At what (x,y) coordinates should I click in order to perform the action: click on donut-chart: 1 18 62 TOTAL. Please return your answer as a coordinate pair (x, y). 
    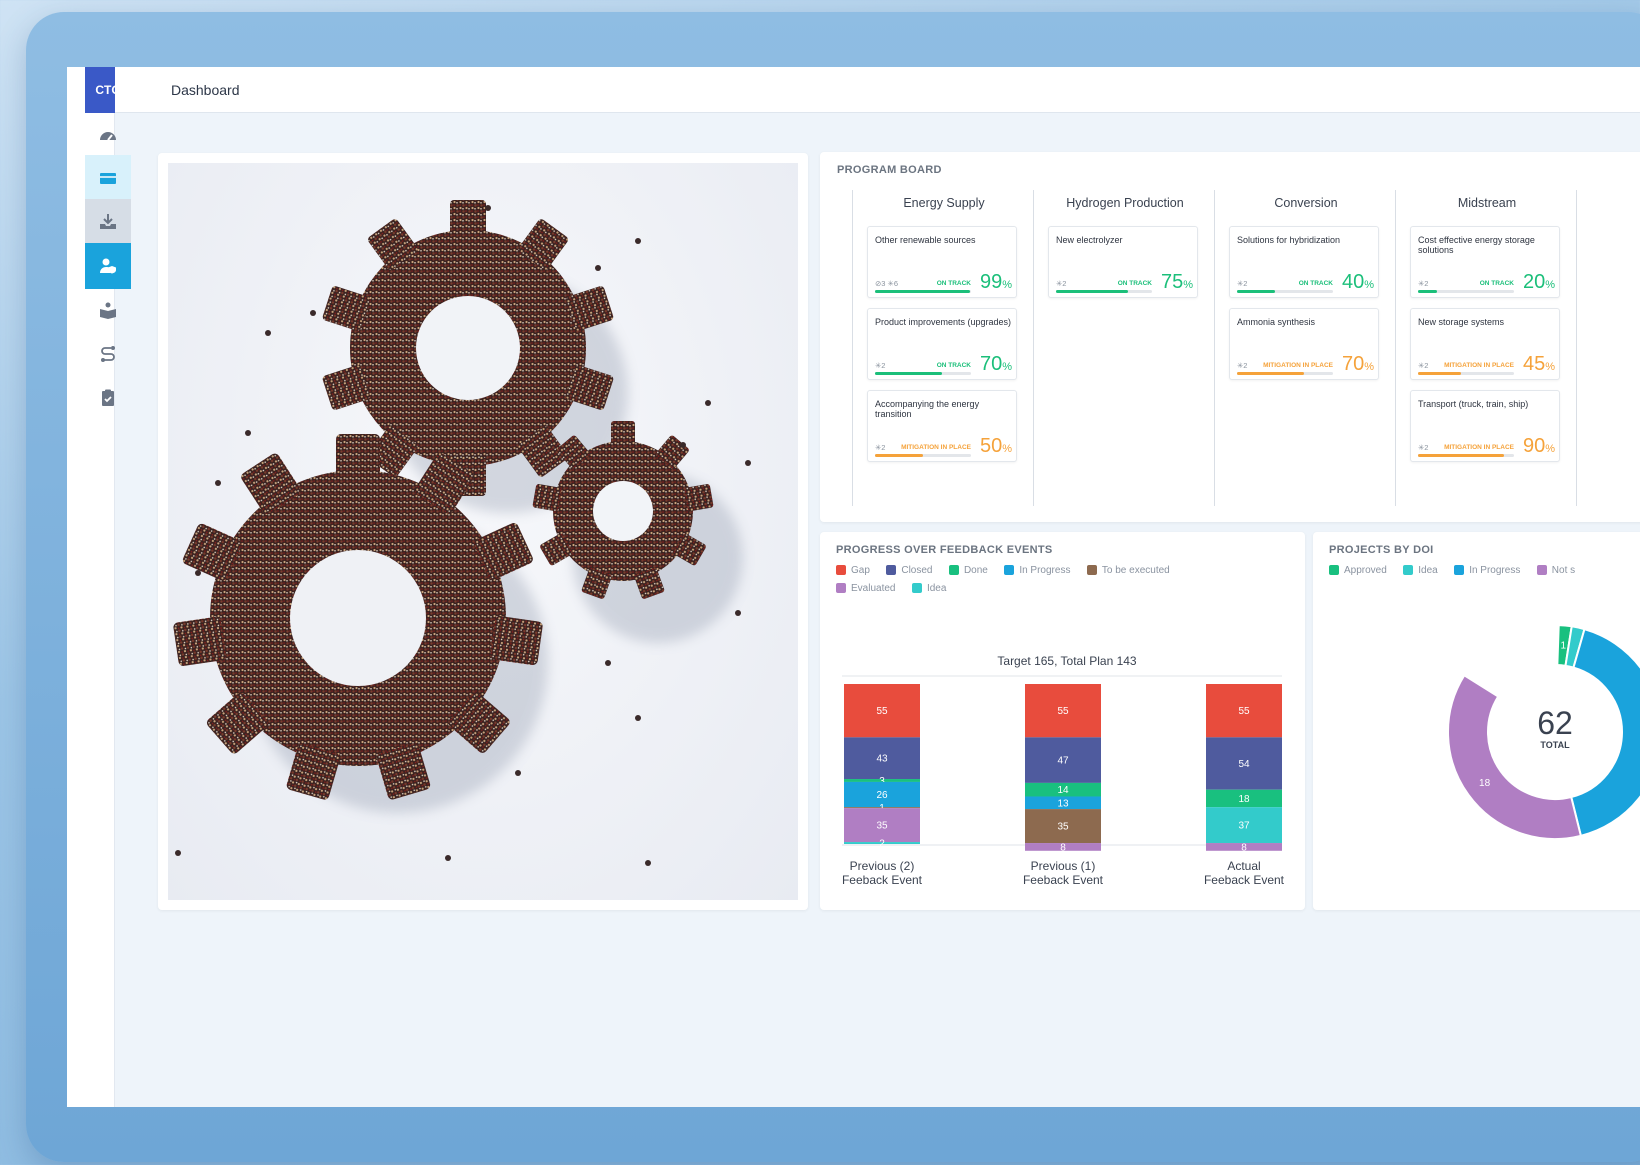
    Looking at the image, I should click on (1543, 732).